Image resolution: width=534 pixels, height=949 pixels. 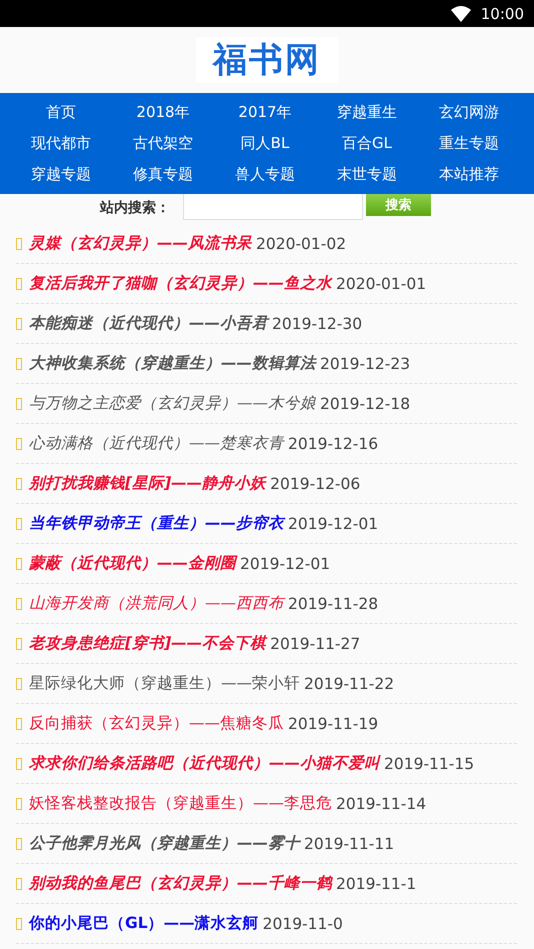 I want to click on site-logo: 福书网, so click(x=267, y=60).